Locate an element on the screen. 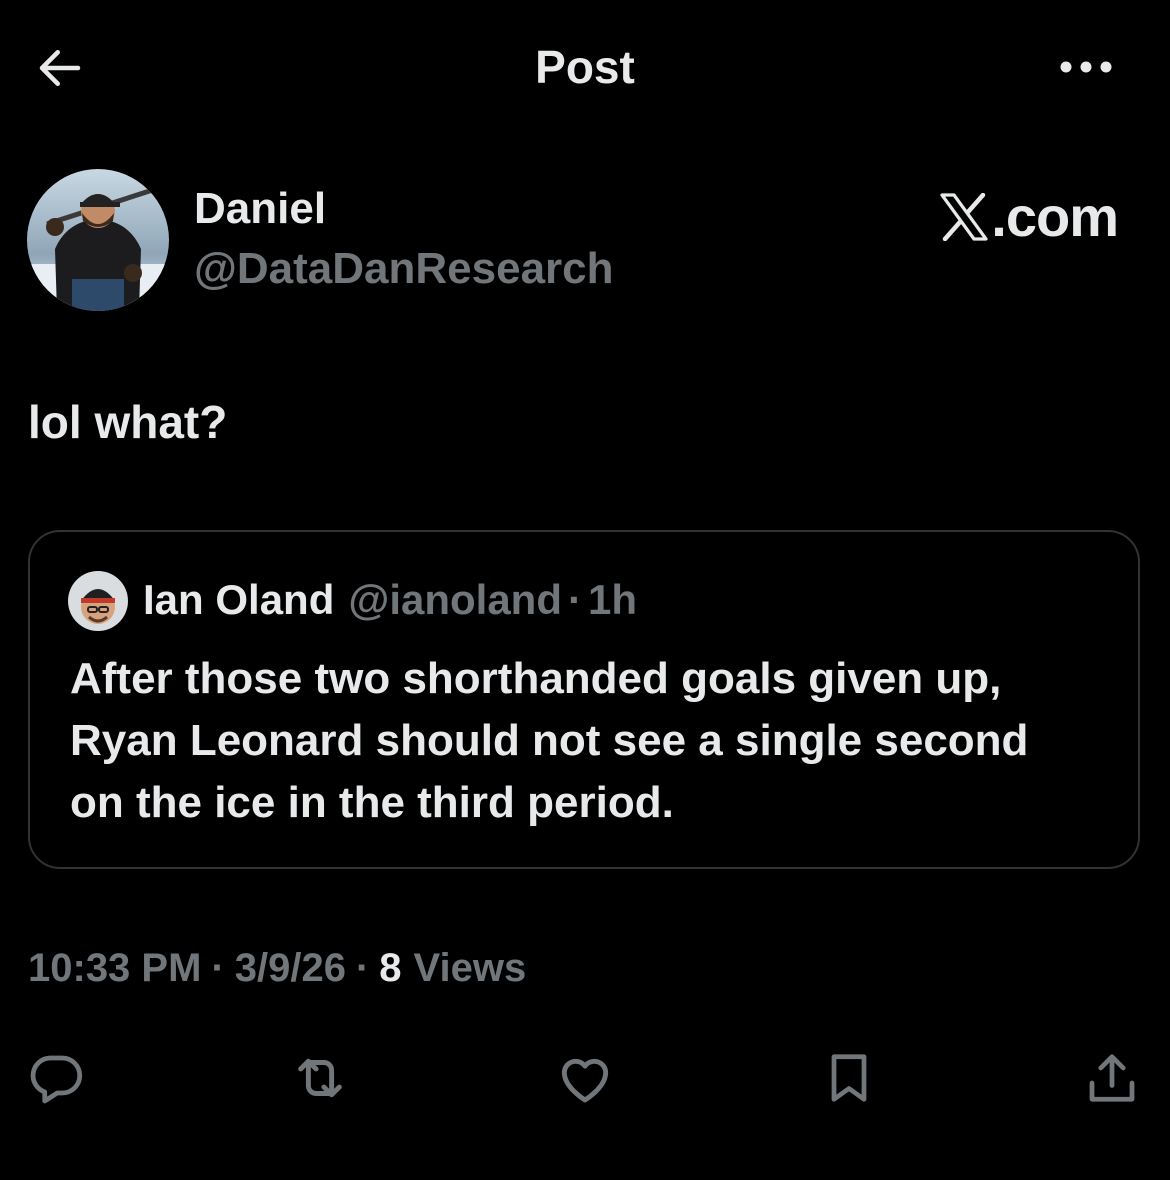  bookmark-button is located at coordinates (849, 1078).